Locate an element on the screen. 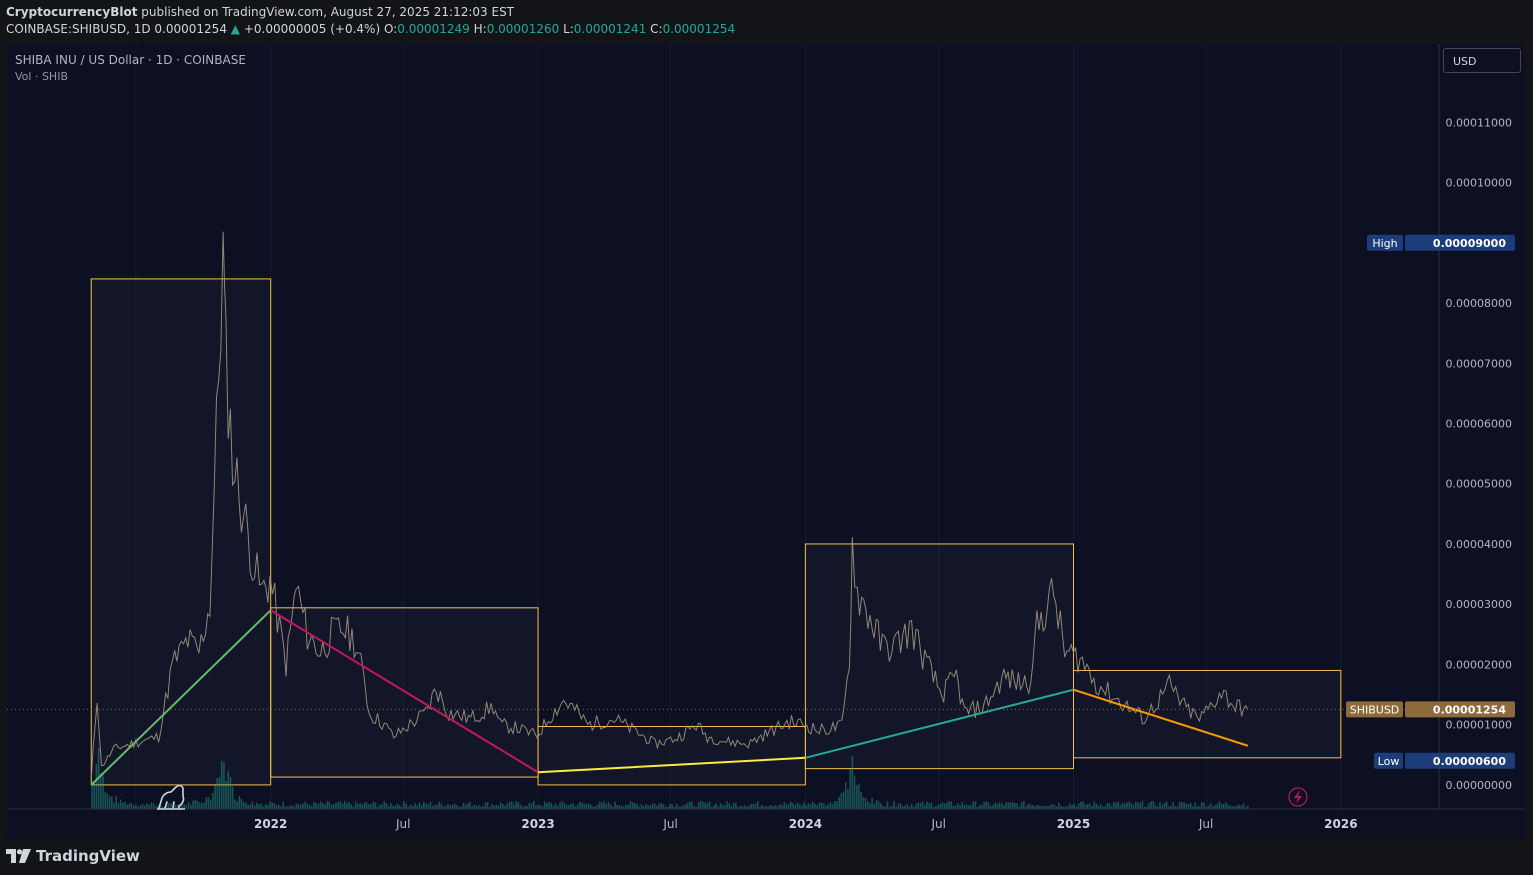 Image resolution: width=1533 pixels, height=875 pixels. close-value: 0.00001254 is located at coordinates (699, 29).